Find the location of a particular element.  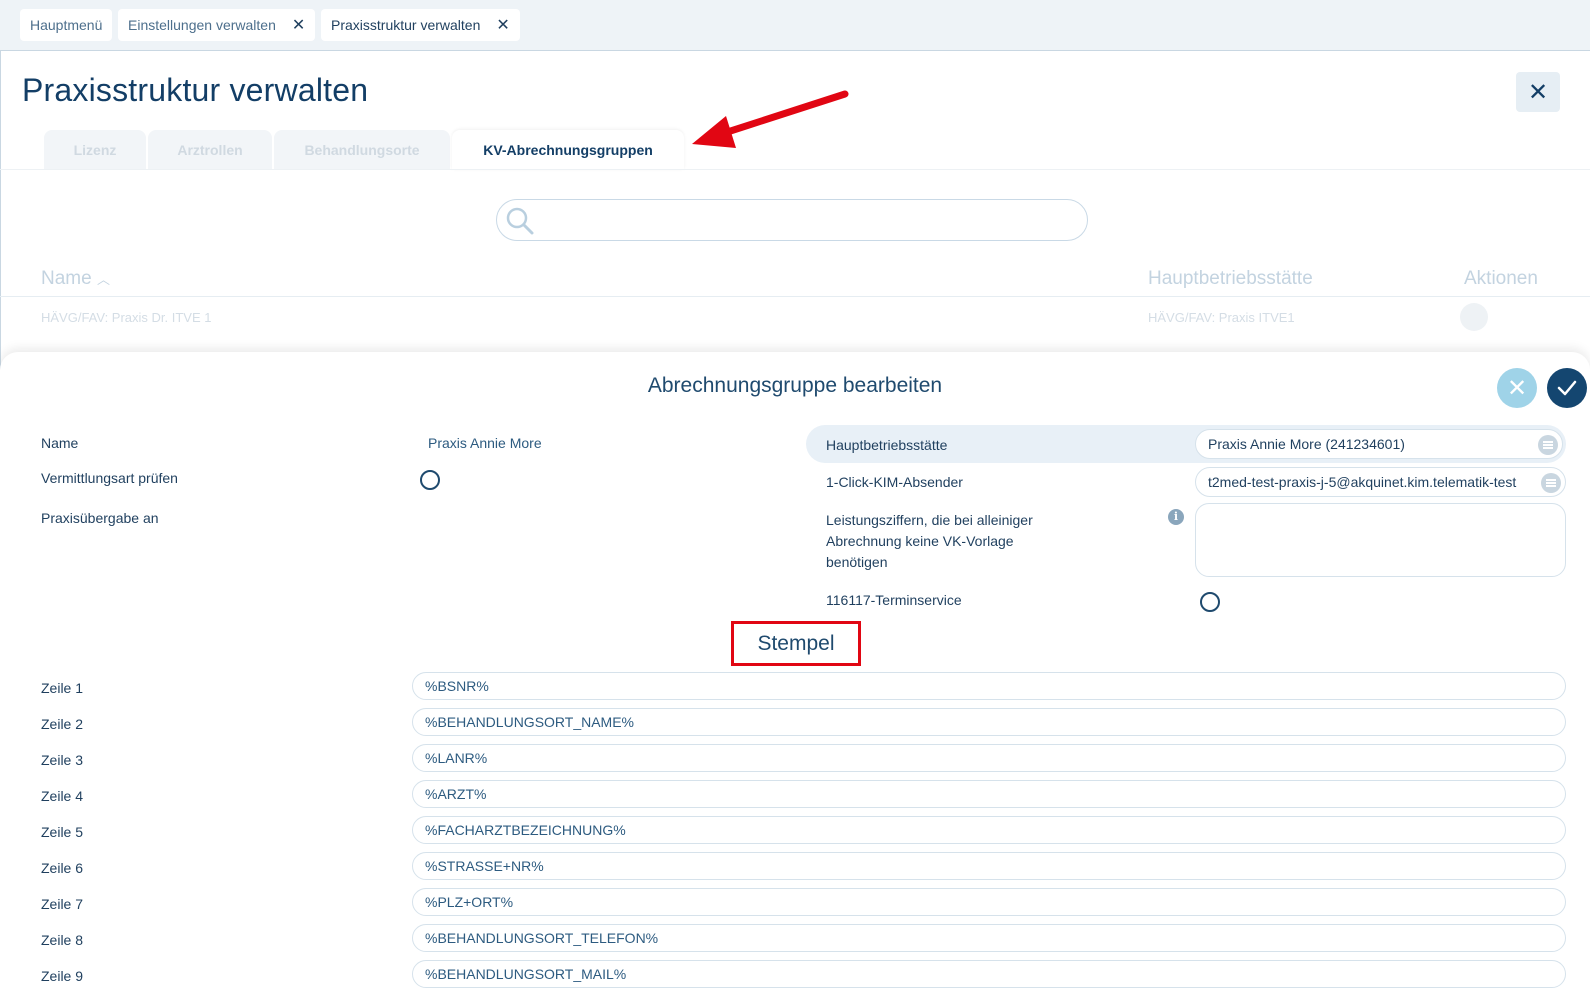

subtab-lizenz: Lizenz is located at coordinates (95, 150).